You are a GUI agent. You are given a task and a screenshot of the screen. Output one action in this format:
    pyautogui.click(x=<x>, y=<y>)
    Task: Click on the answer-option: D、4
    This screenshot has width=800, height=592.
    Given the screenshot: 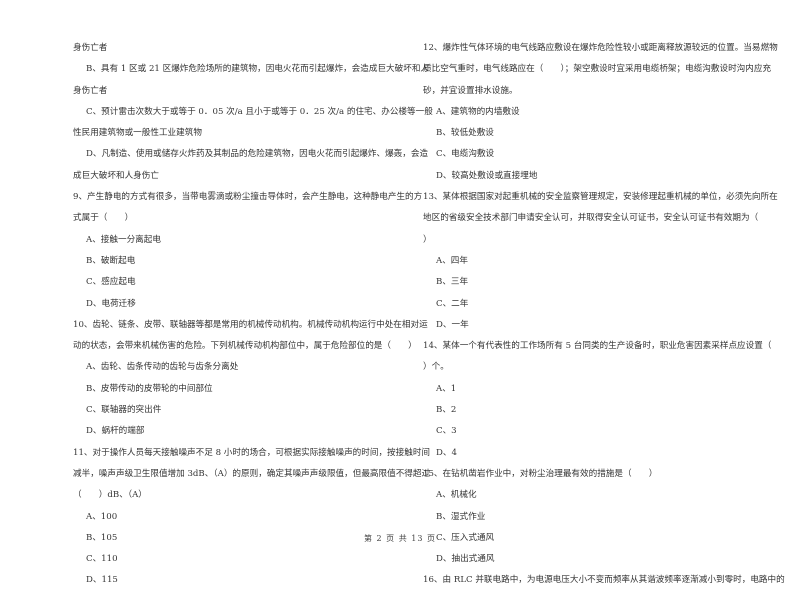 What is the action you would take?
    pyautogui.click(x=446, y=452)
    